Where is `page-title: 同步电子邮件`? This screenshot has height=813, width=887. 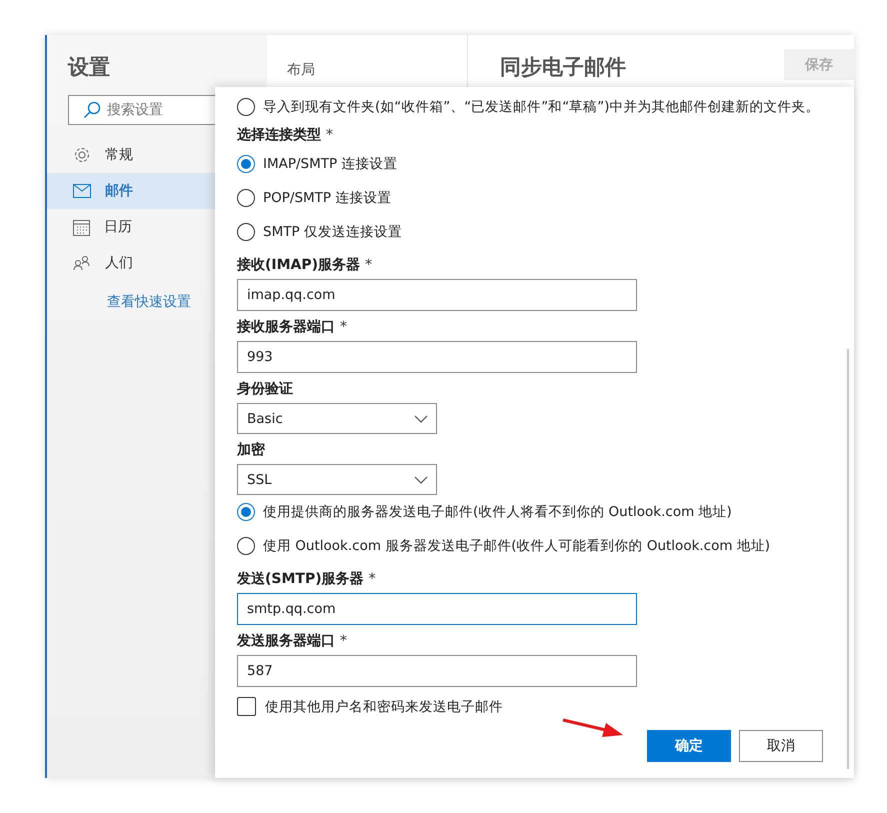 page-title: 同步电子邮件 is located at coordinates (563, 67).